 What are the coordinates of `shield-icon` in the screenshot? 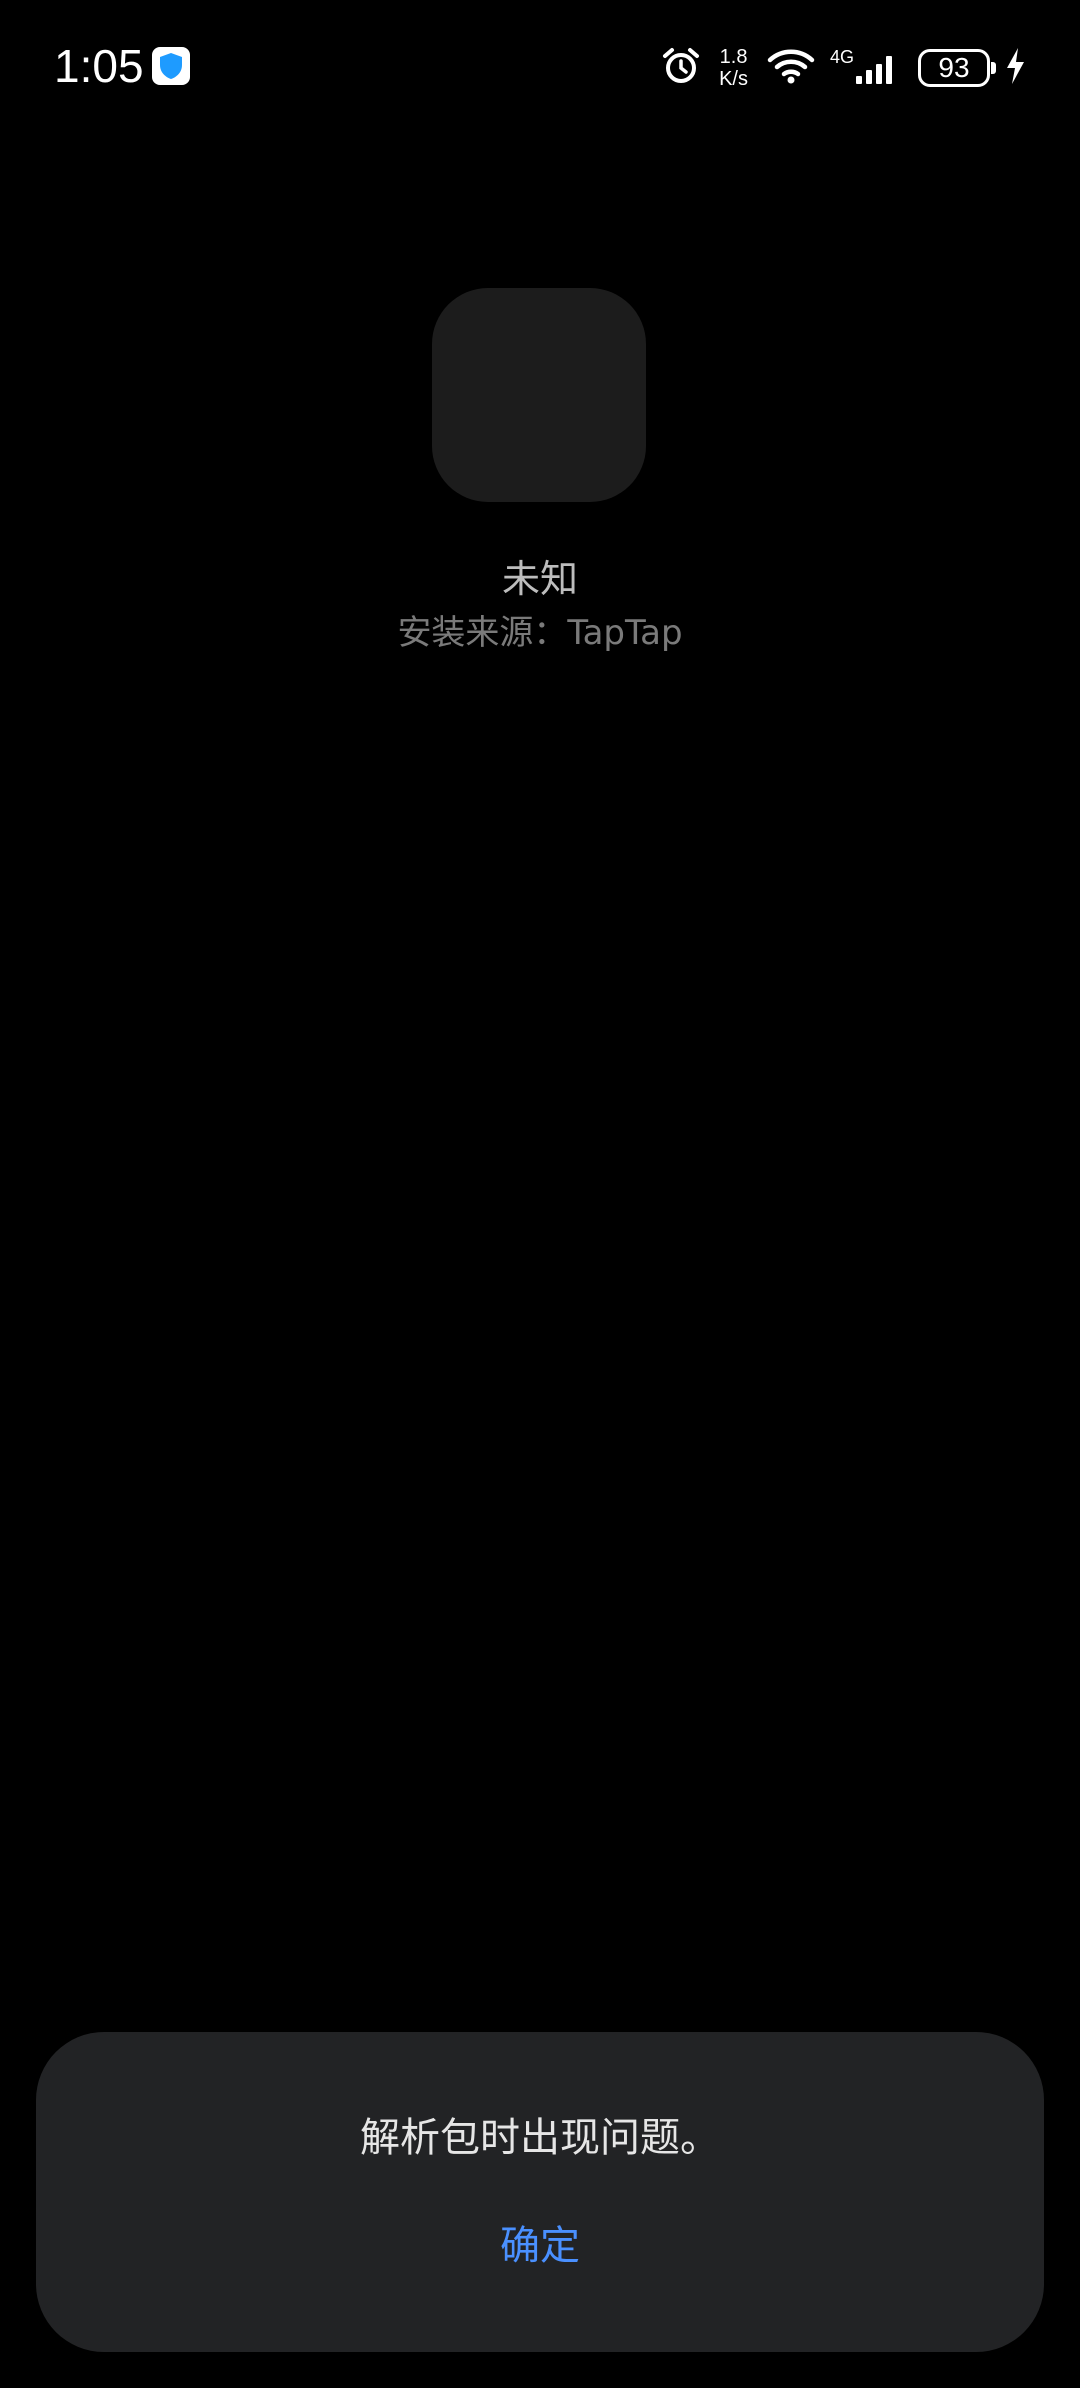 It's located at (171, 66).